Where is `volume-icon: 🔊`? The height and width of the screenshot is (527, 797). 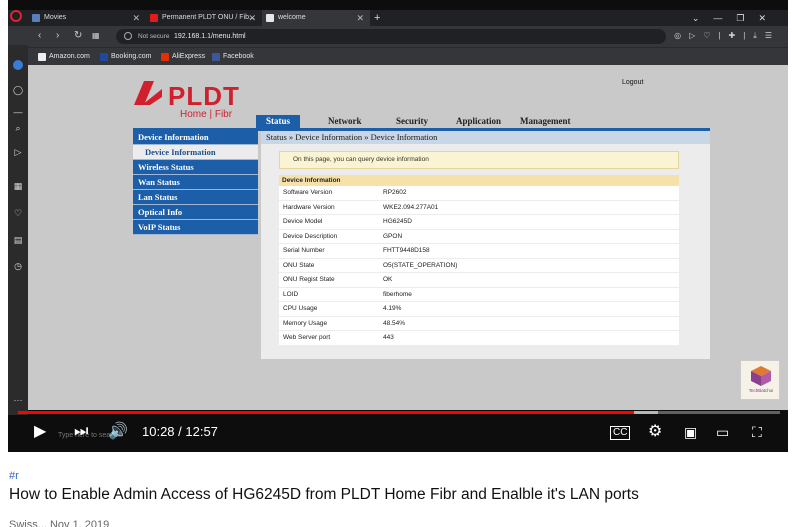
volume-icon: 🔊 is located at coordinates (118, 432).